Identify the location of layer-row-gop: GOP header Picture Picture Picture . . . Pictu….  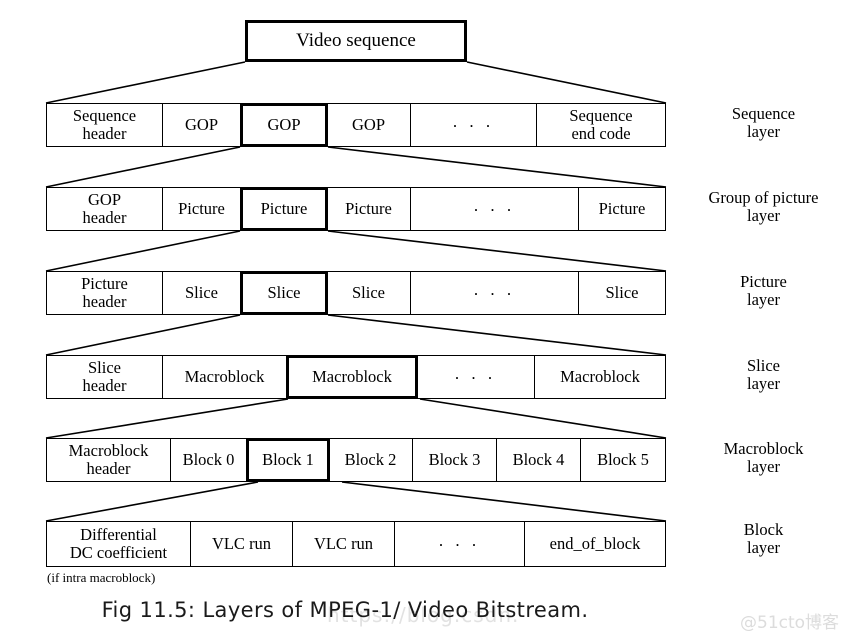
(356, 209).